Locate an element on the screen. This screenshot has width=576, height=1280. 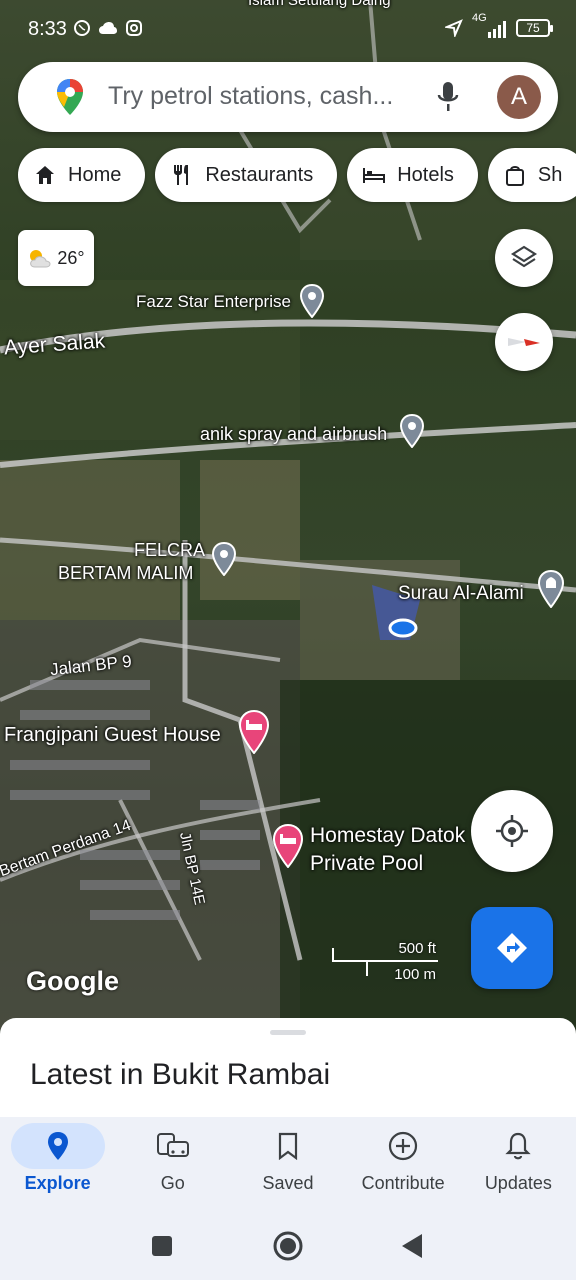
chip-home: Home is located at coordinates (82, 175).